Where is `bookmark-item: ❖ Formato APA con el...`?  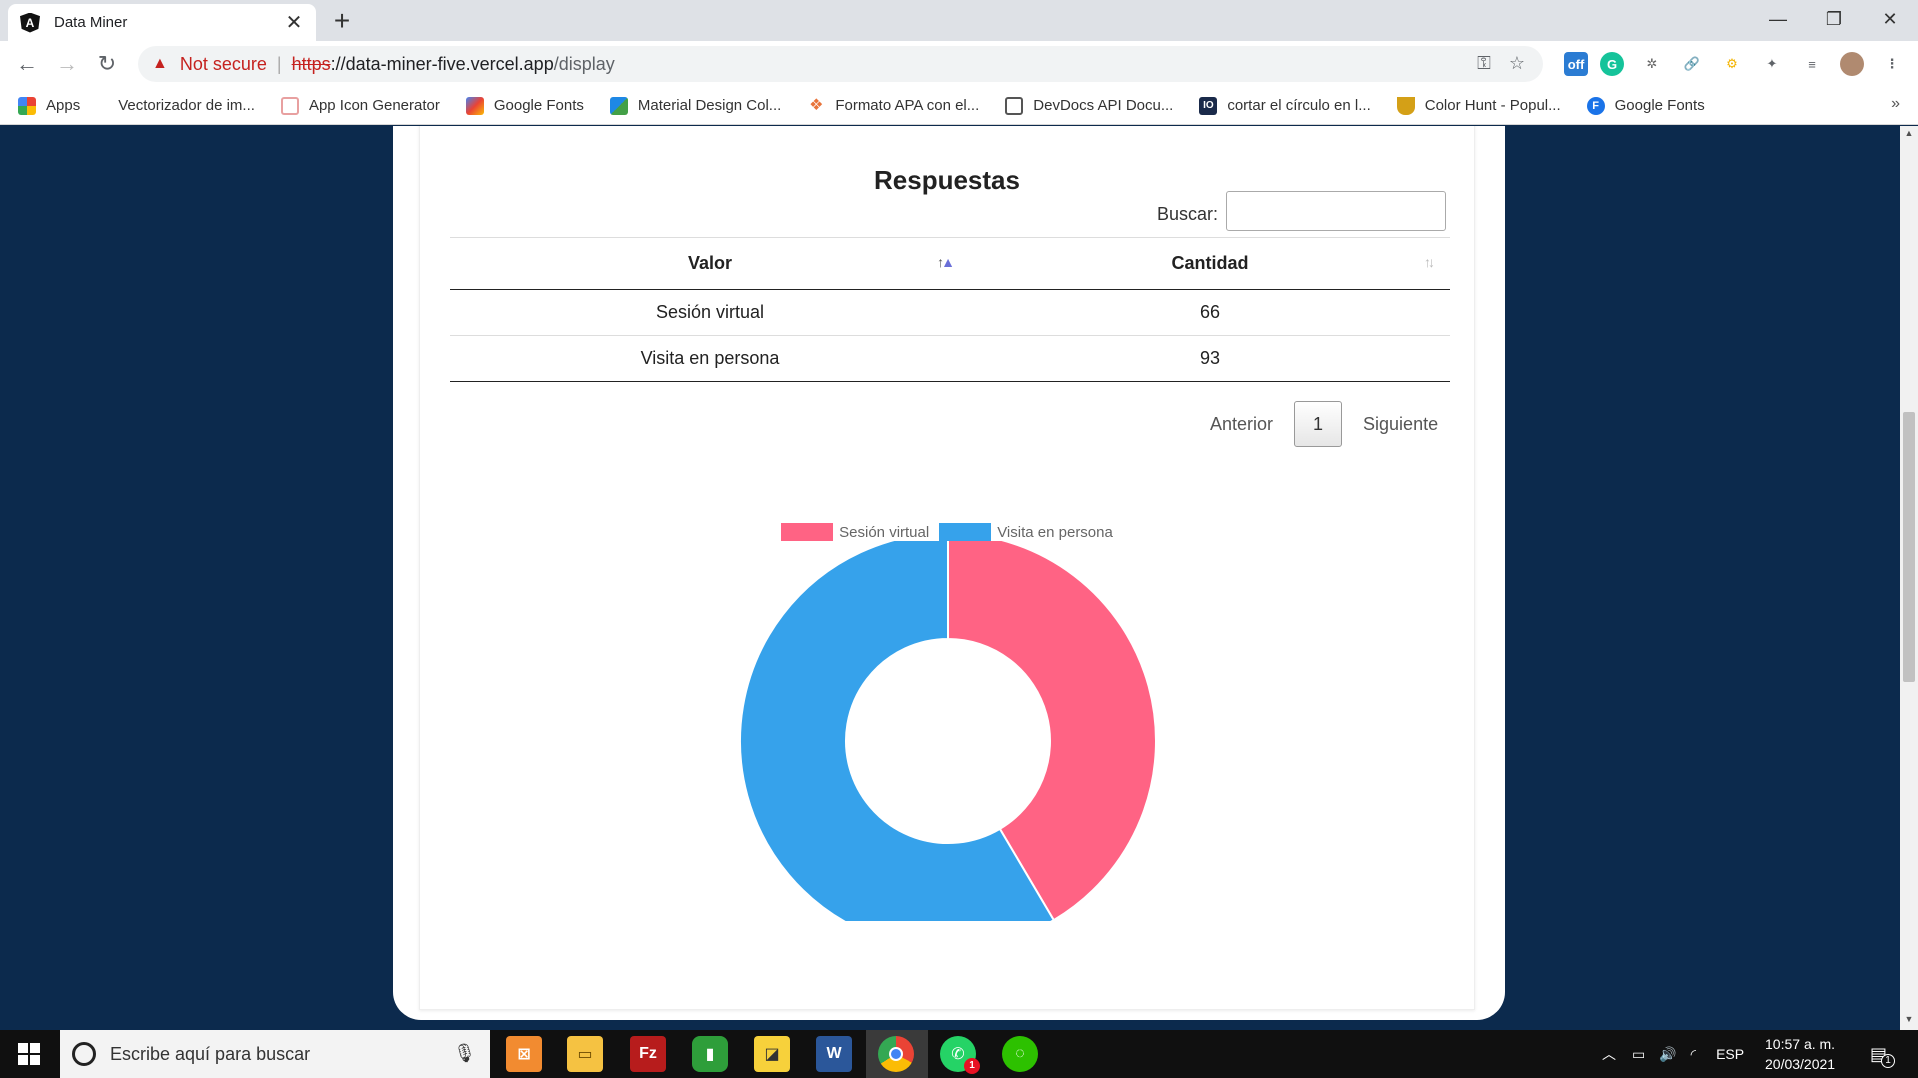
bookmark-item: ❖ Formato APA con el... is located at coordinates (893, 106).